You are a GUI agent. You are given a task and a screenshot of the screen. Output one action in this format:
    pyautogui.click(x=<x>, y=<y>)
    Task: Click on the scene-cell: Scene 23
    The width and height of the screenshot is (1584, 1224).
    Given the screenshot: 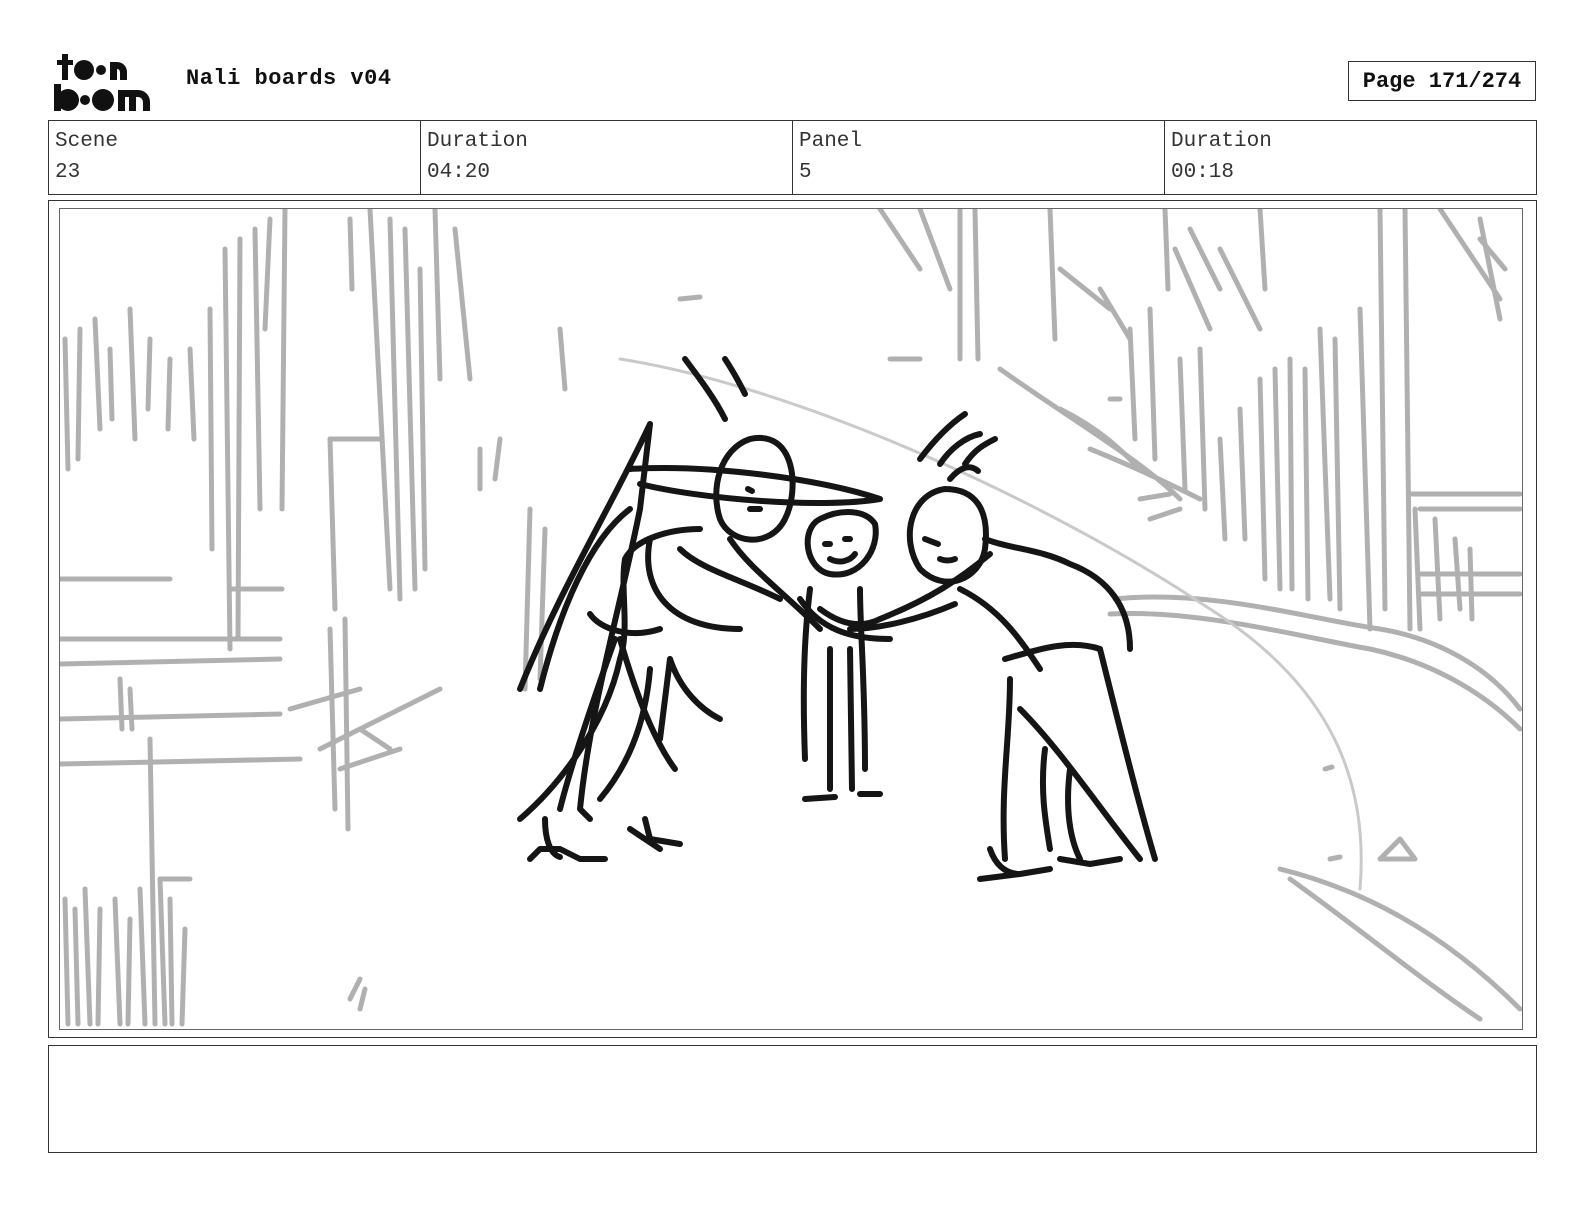 What is the action you would take?
    pyautogui.click(x=235, y=157)
    